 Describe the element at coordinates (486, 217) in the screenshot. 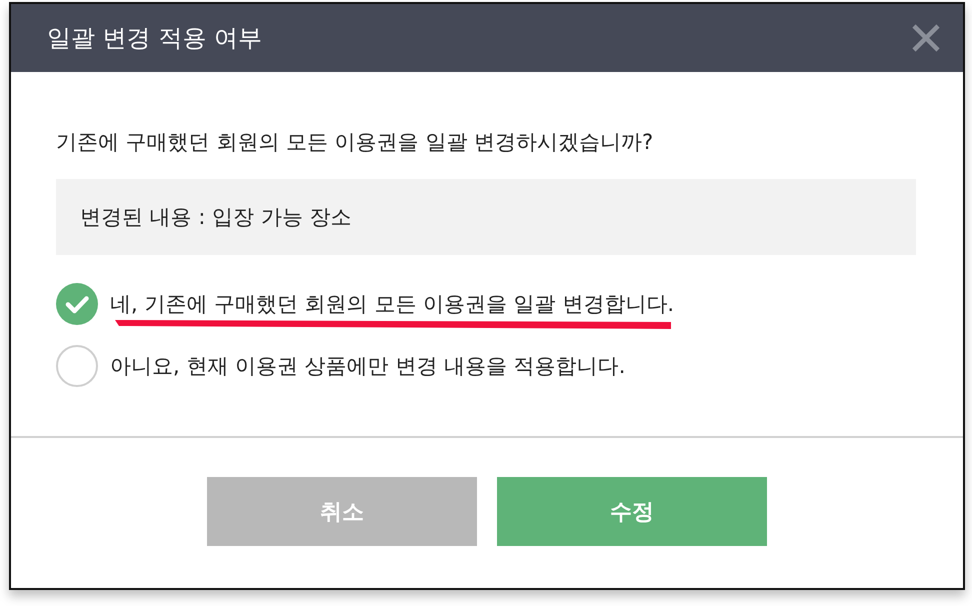

I see `change-summary-box: 변경된 내용 : 입장 가능 장소` at that location.